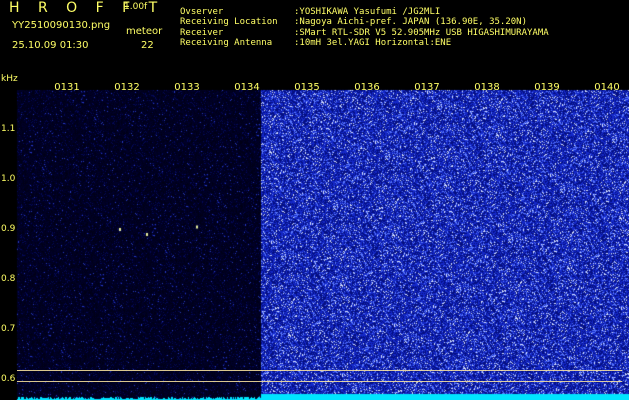  I want to click on time-tick-label: 0140, so click(607, 87).